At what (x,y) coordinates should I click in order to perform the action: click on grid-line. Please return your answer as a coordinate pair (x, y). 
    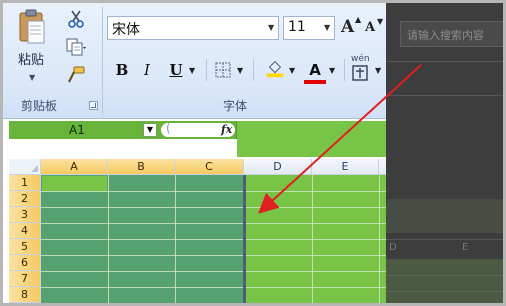
    Looking at the image, I should click on (213, 303).